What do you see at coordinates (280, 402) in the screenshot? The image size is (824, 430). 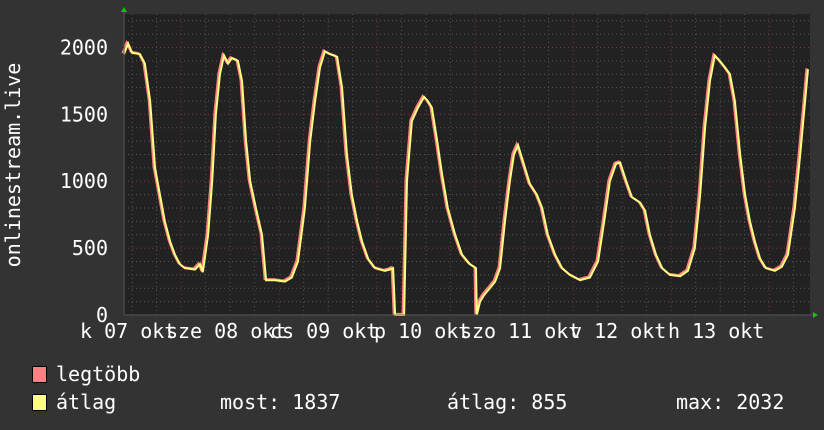 I see `stat-now: most: 1837` at bounding box center [280, 402].